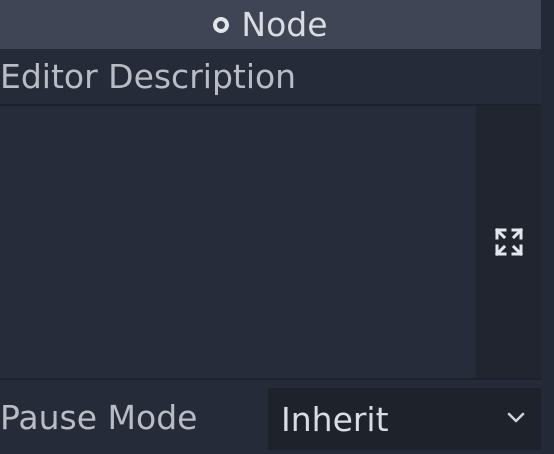  Describe the element at coordinates (99, 417) in the screenshot. I see `pause-mode-label: Pause Mode` at that location.